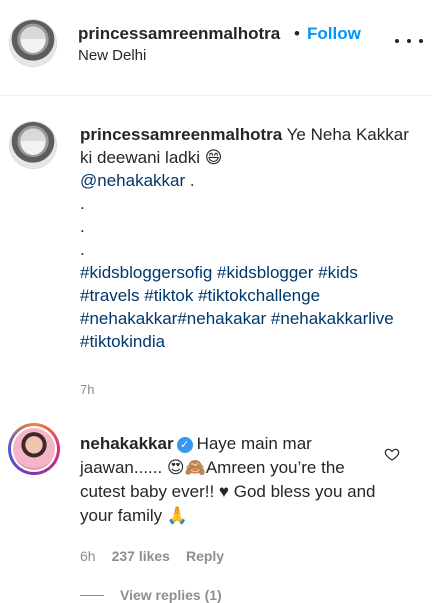 This screenshot has height=603, width=432. I want to click on post-location: New Delhi, so click(112, 55).